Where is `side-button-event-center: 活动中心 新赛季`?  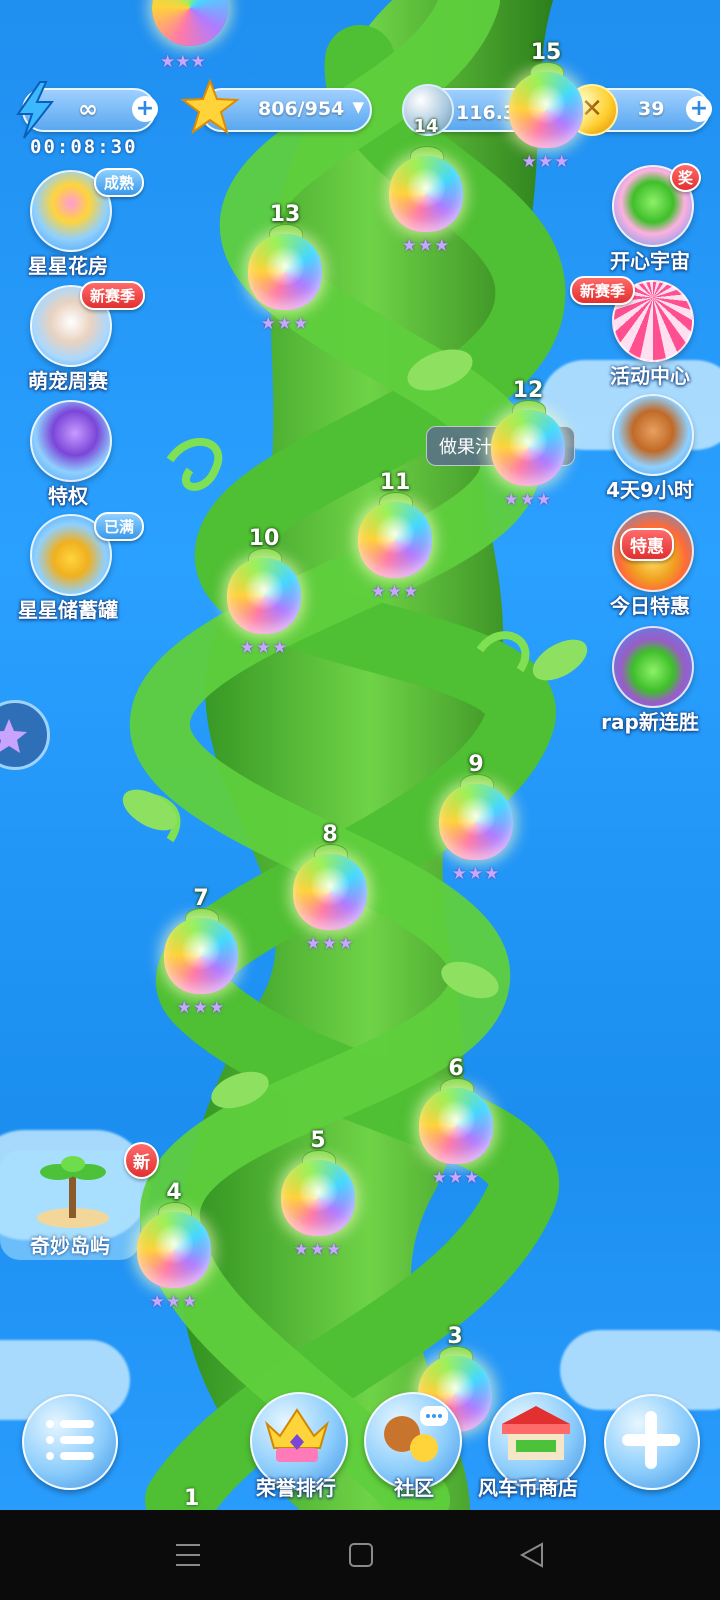
side-button-event-center: 活动中心 新赛季 is located at coordinates (635, 333).